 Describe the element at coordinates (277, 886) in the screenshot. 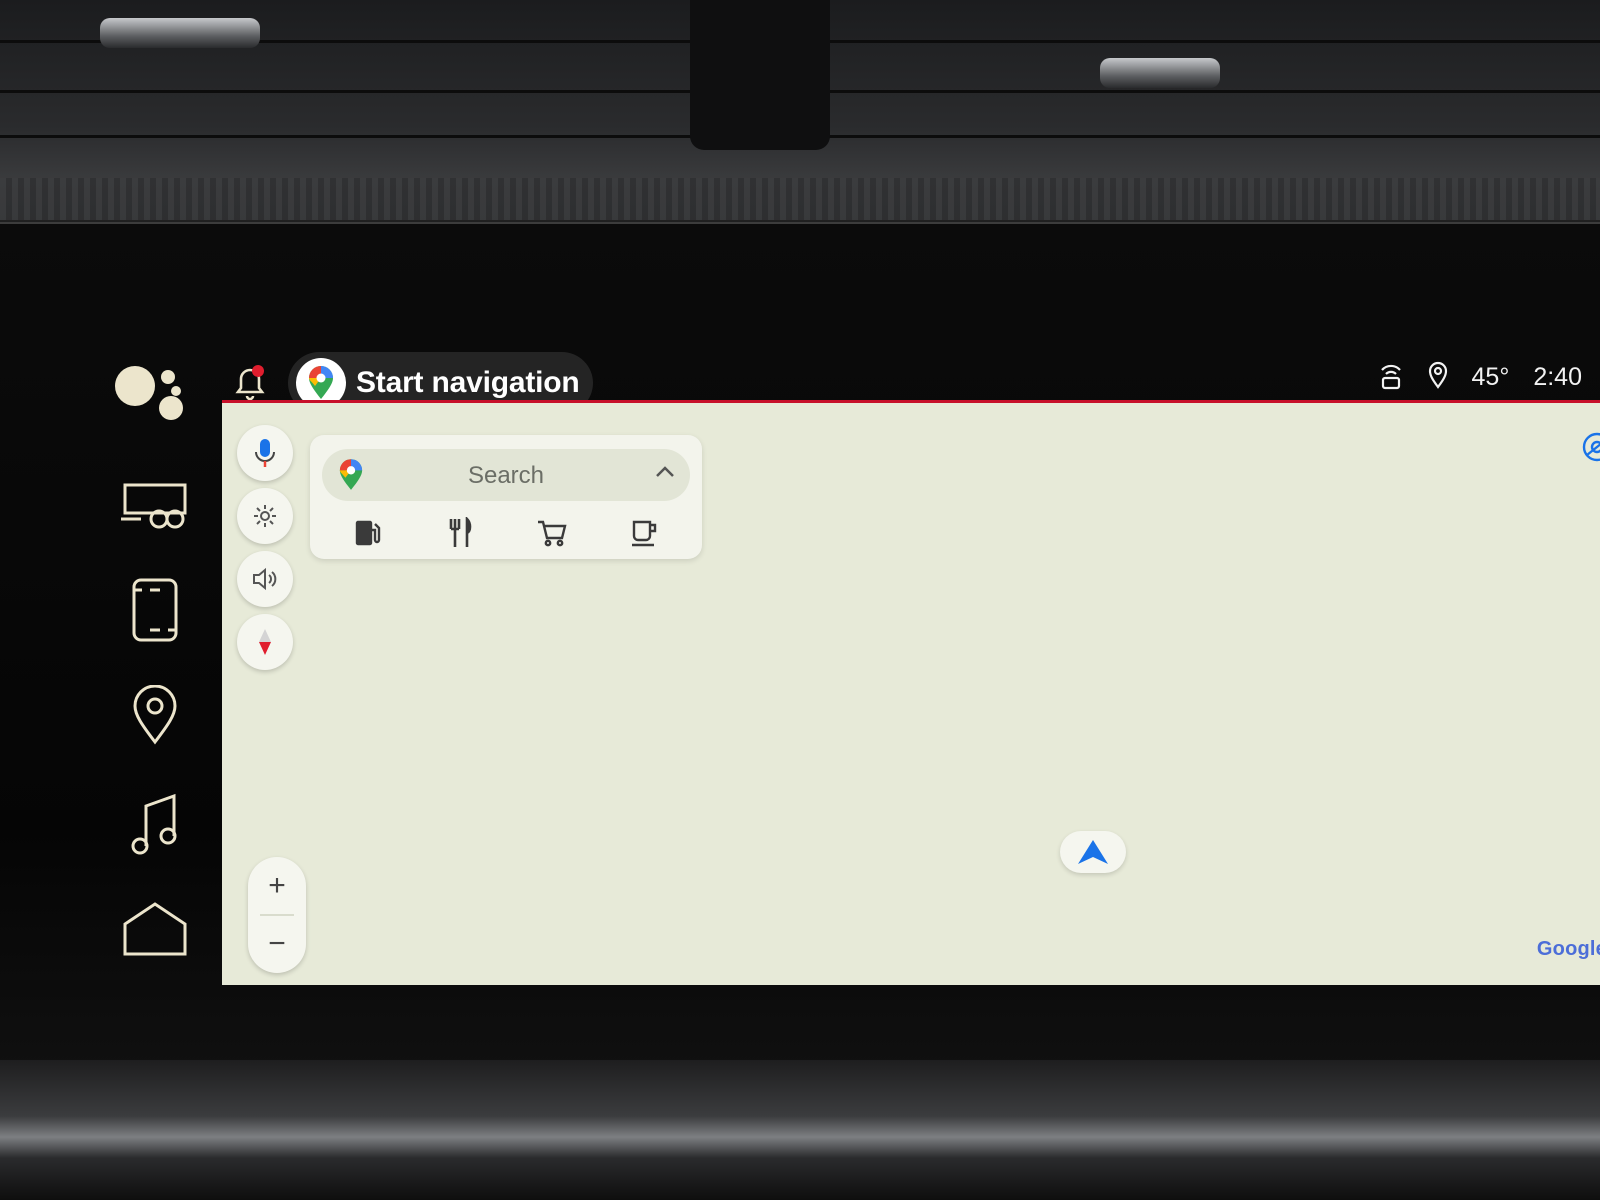

I see `zoom-in-button: +` at that location.